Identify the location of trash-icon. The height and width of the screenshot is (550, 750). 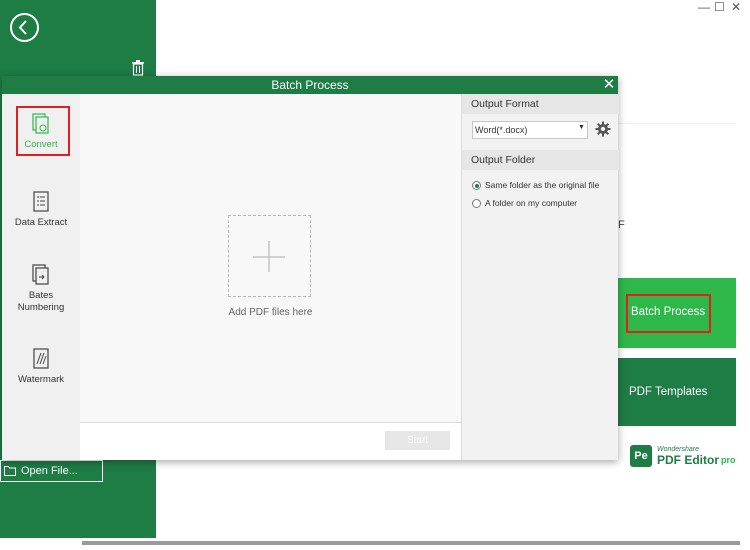
(138, 68).